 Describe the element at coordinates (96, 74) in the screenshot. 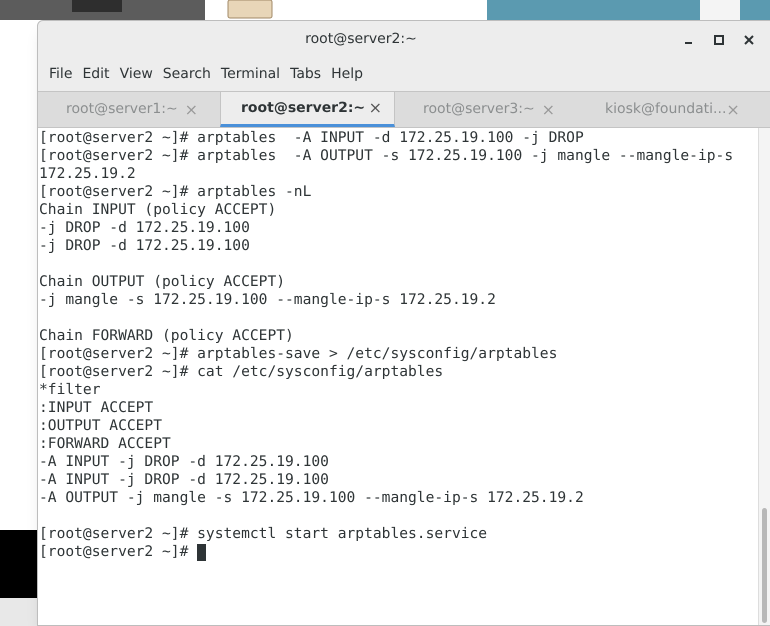

I see `menu-item: Edit` at that location.